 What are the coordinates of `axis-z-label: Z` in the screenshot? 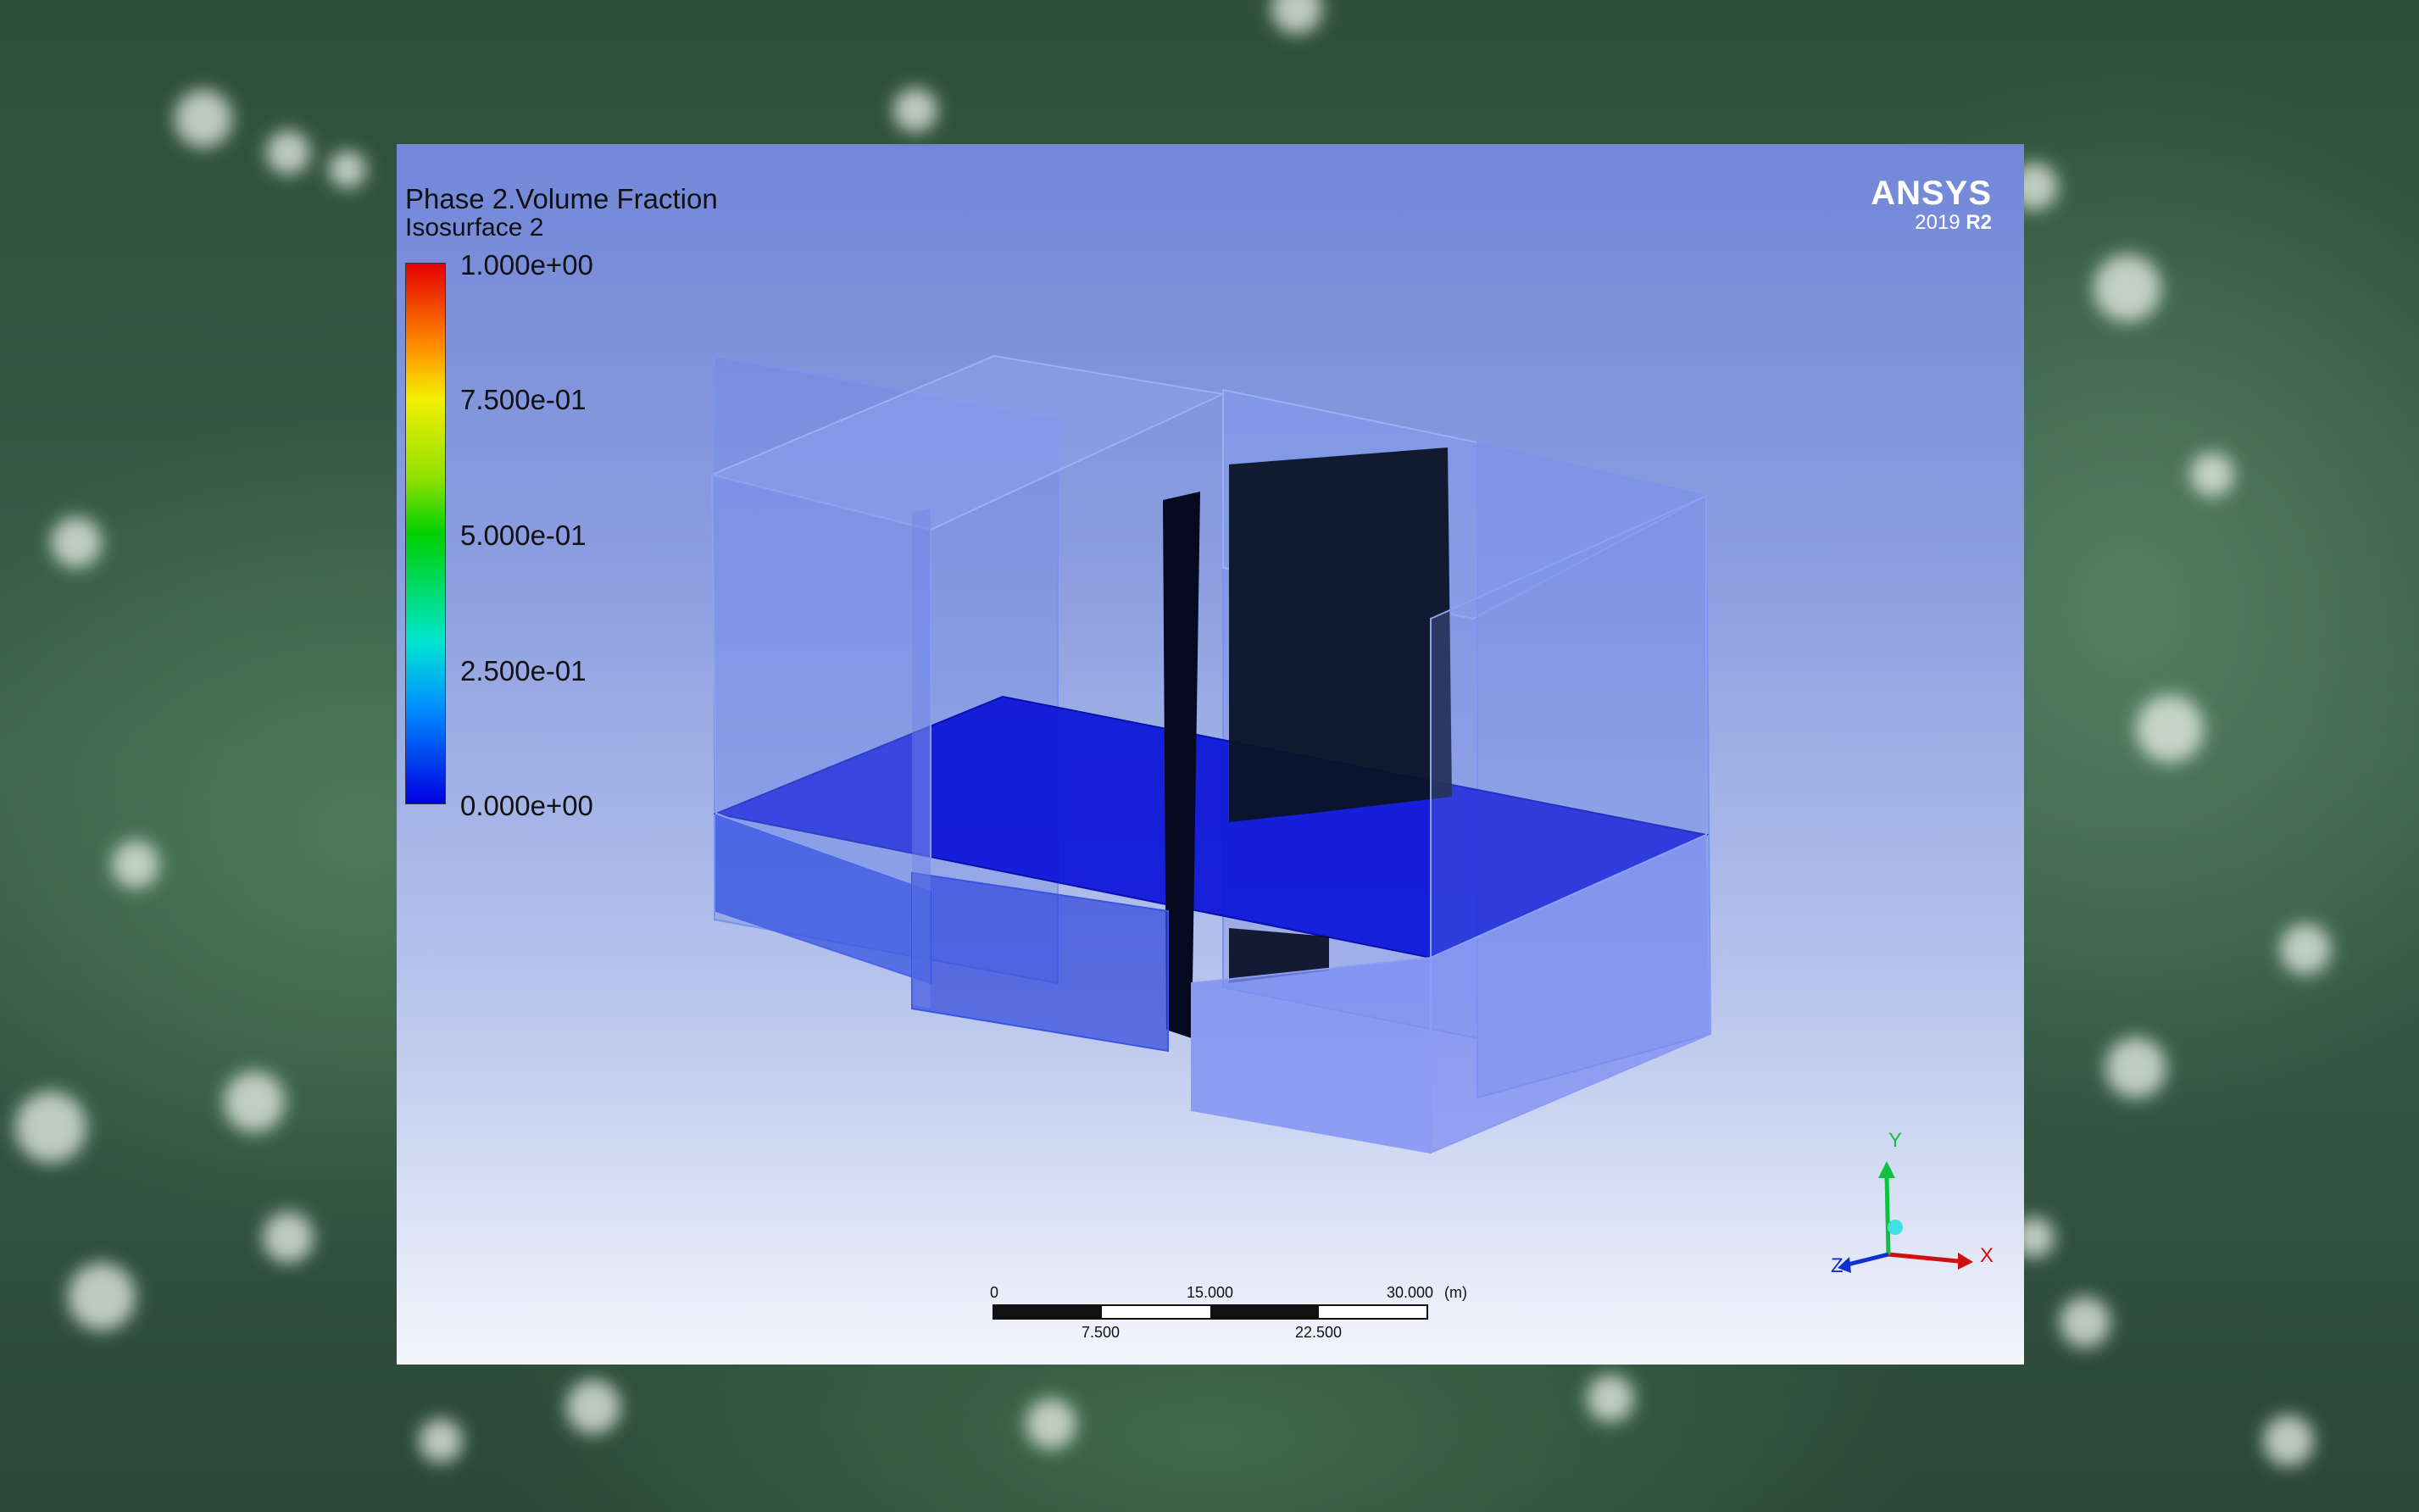 It's located at (1837, 1266).